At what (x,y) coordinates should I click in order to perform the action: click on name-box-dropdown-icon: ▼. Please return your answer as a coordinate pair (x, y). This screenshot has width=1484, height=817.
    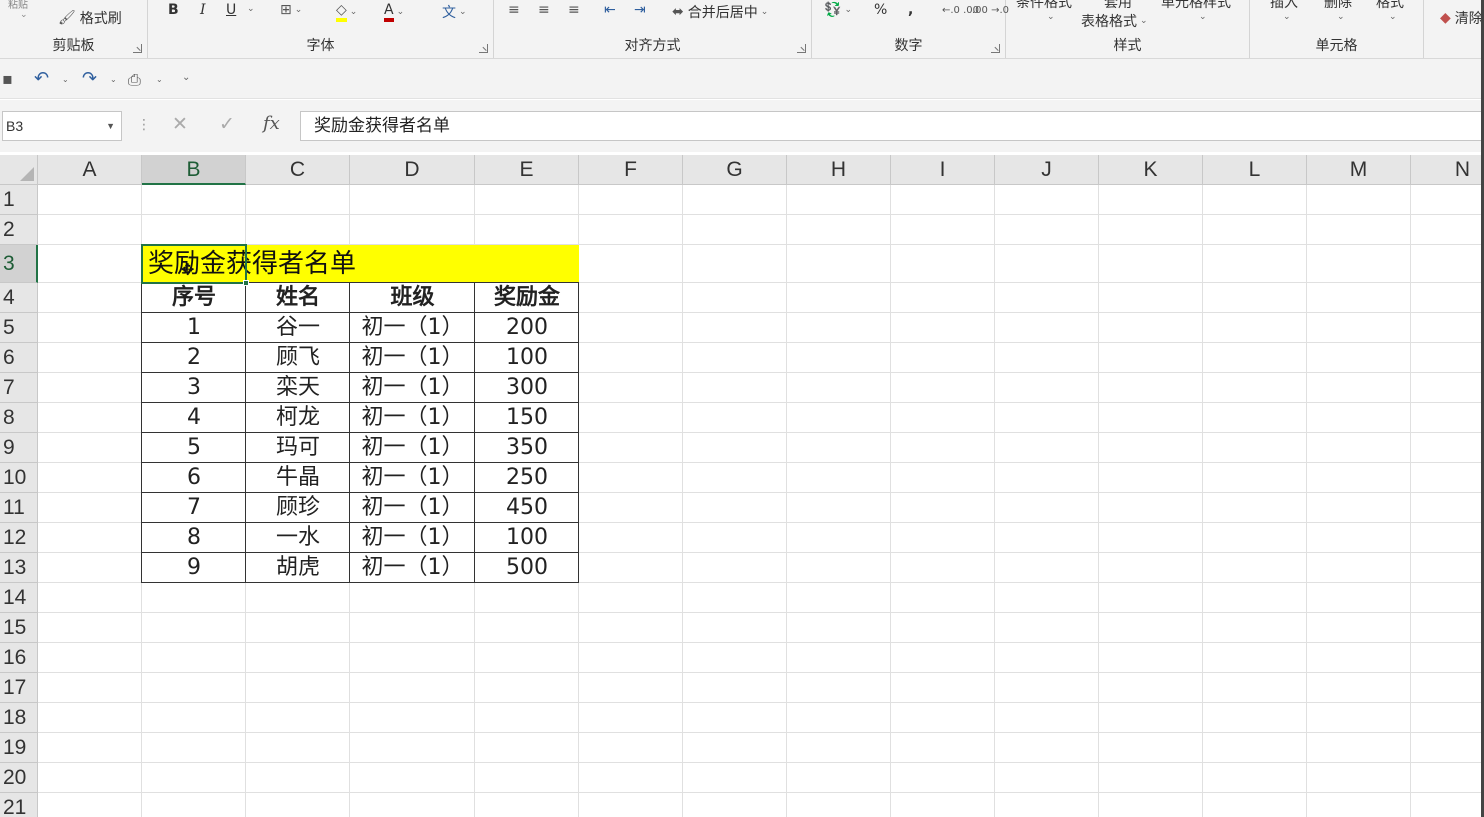
    Looking at the image, I should click on (110, 126).